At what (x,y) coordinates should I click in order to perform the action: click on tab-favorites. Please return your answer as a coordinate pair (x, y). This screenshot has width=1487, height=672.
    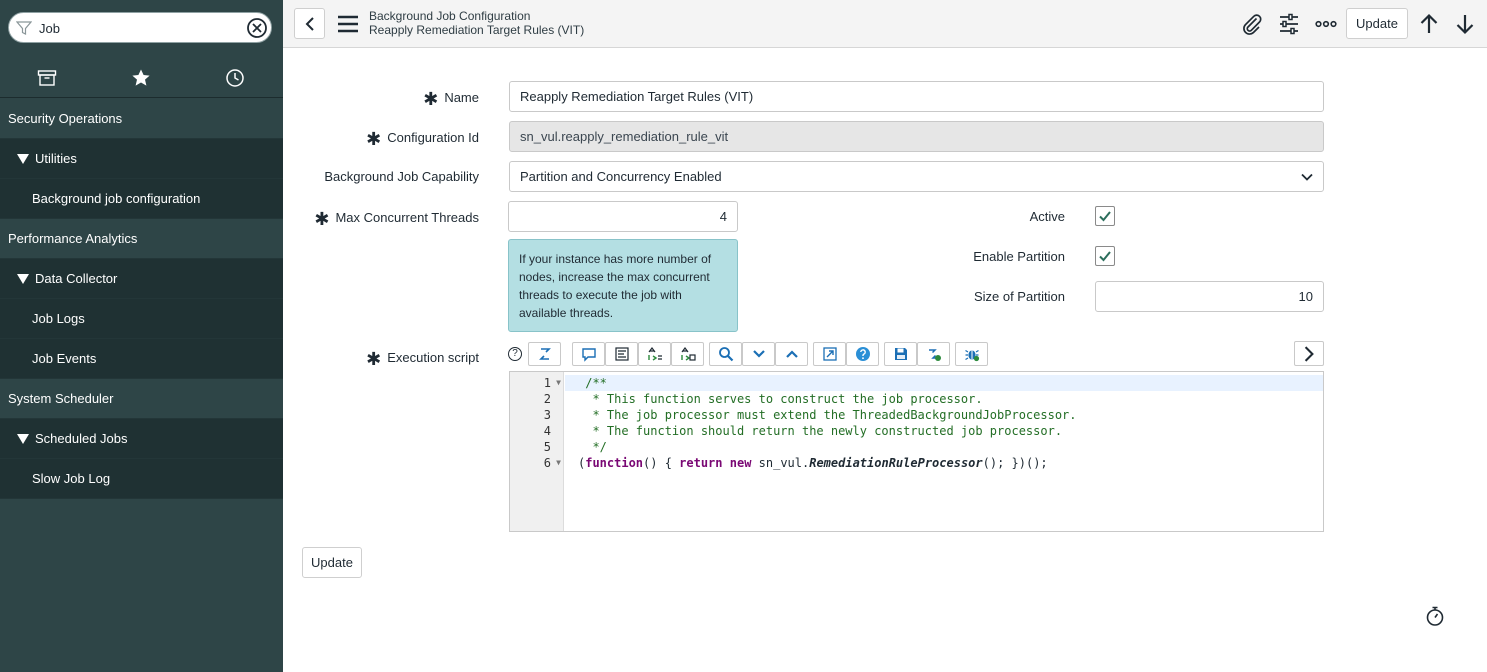
    Looking at the image, I should click on (141, 78).